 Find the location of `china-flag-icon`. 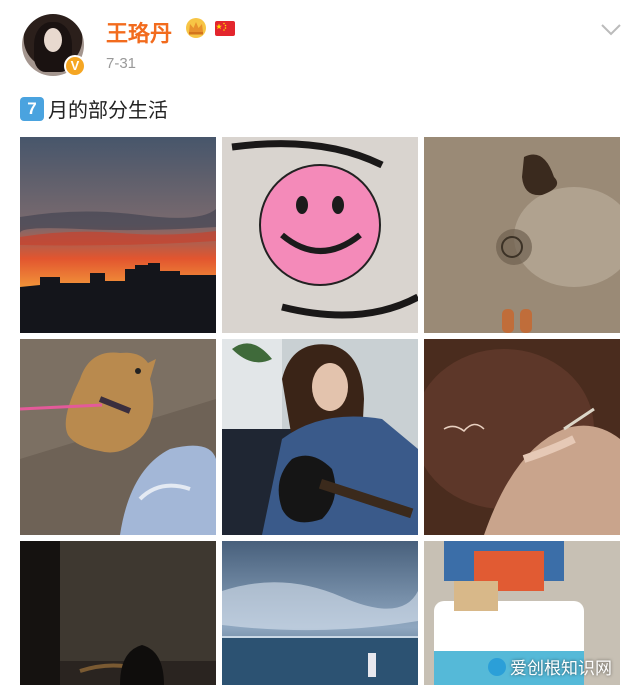

china-flag-icon is located at coordinates (225, 28).